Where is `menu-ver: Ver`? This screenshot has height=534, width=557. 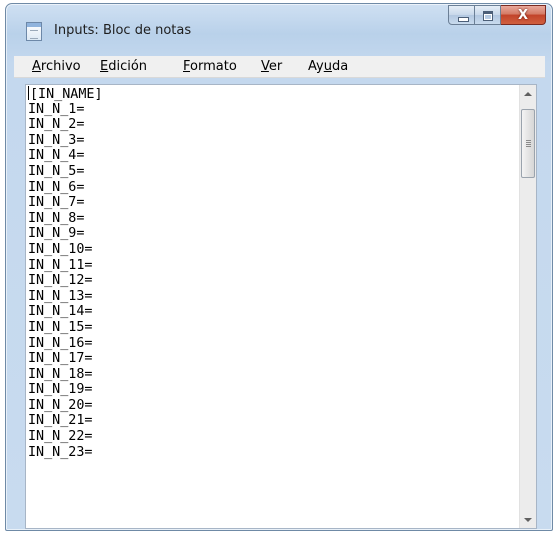
menu-ver: Ver is located at coordinates (271, 66).